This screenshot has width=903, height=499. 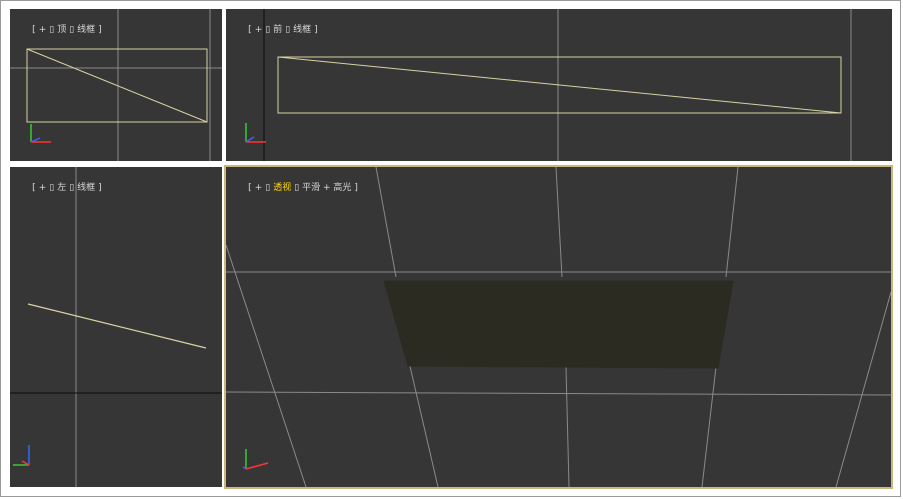 I want to click on viewport-label-left: [+ ▯ 左 ▯ 线框], so click(x=60, y=188).